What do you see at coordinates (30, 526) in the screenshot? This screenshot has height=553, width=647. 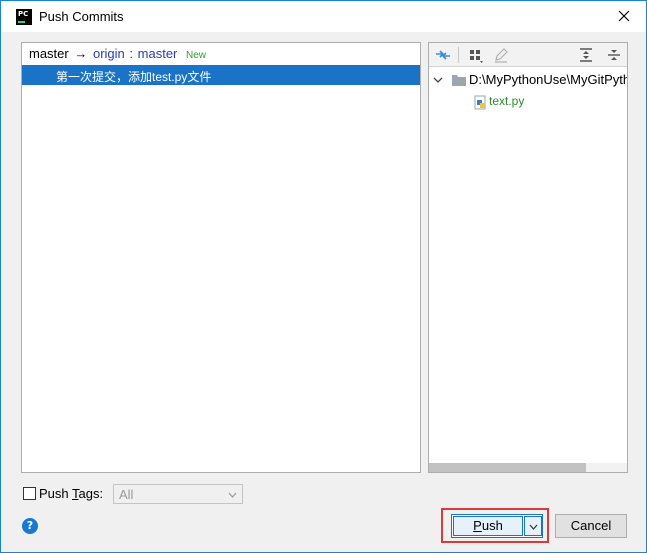 I see `help-button: ?` at bounding box center [30, 526].